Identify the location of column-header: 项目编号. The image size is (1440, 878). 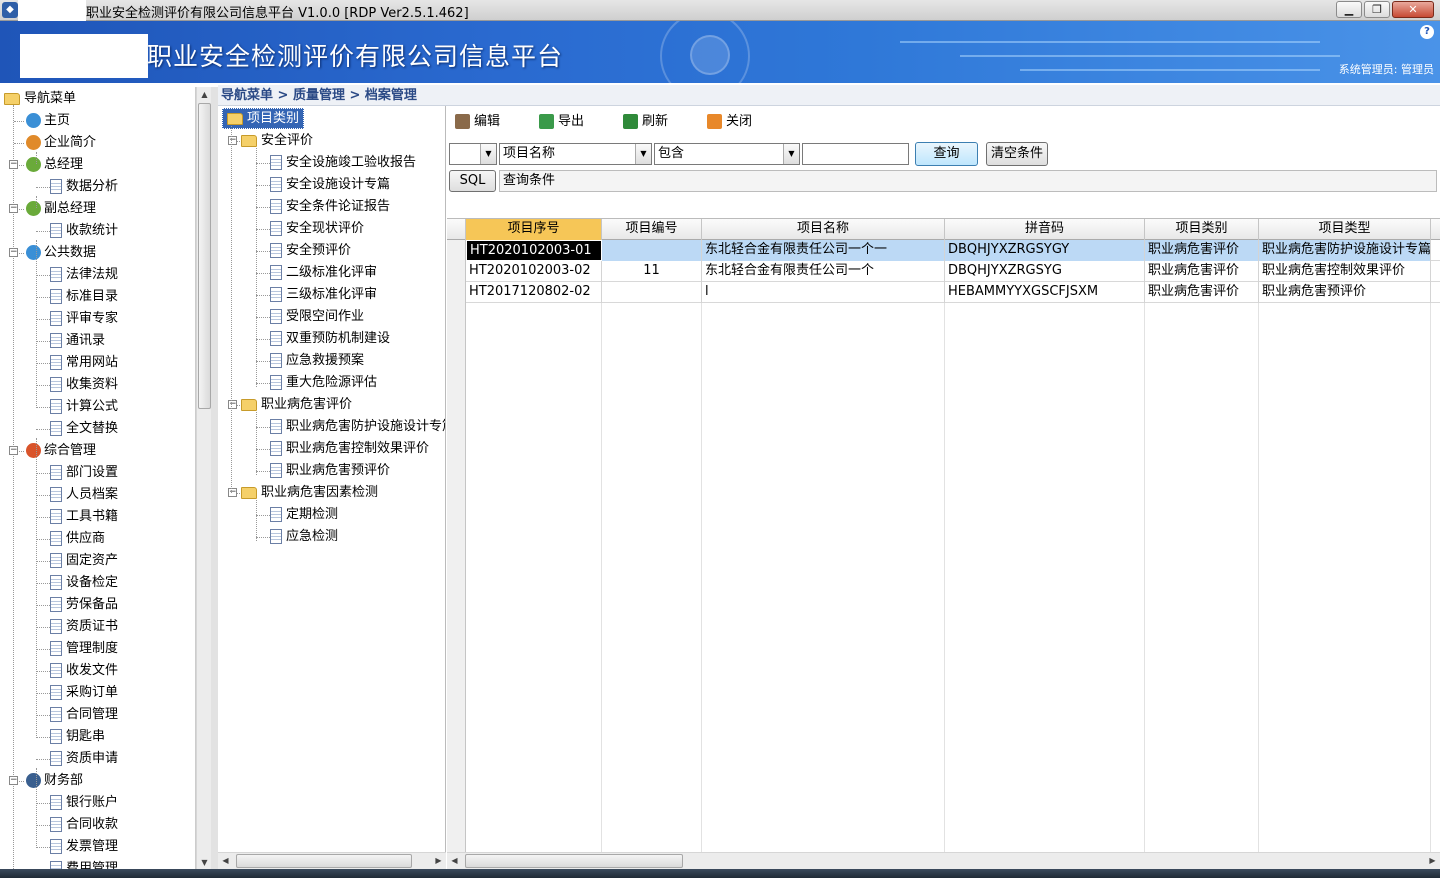
(652, 229).